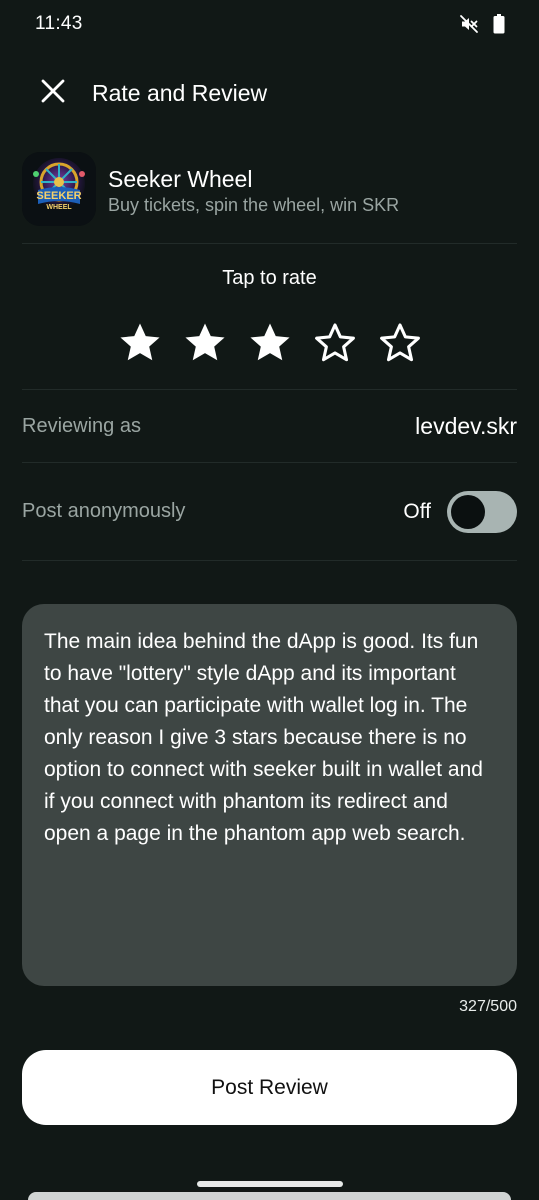 This screenshot has height=1200, width=539. What do you see at coordinates (482, 26) in the screenshot?
I see `status-icons` at bounding box center [482, 26].